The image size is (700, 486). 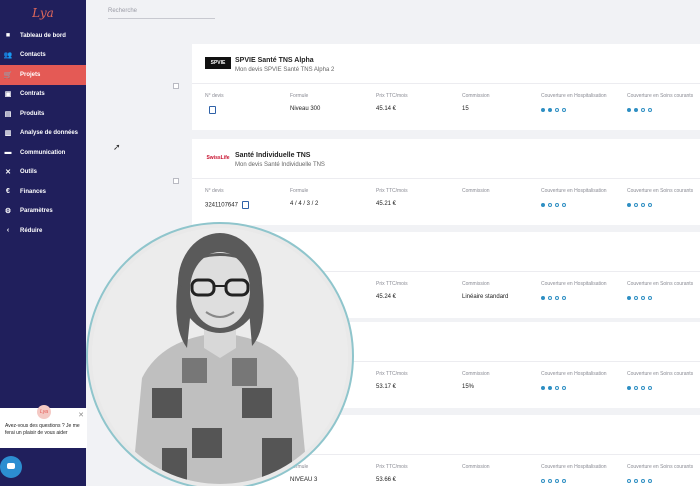 What do you see at coordinates (221, 205) in the screenshot?
I see `value-text: 3241107647` at bounding box center [221, 205].